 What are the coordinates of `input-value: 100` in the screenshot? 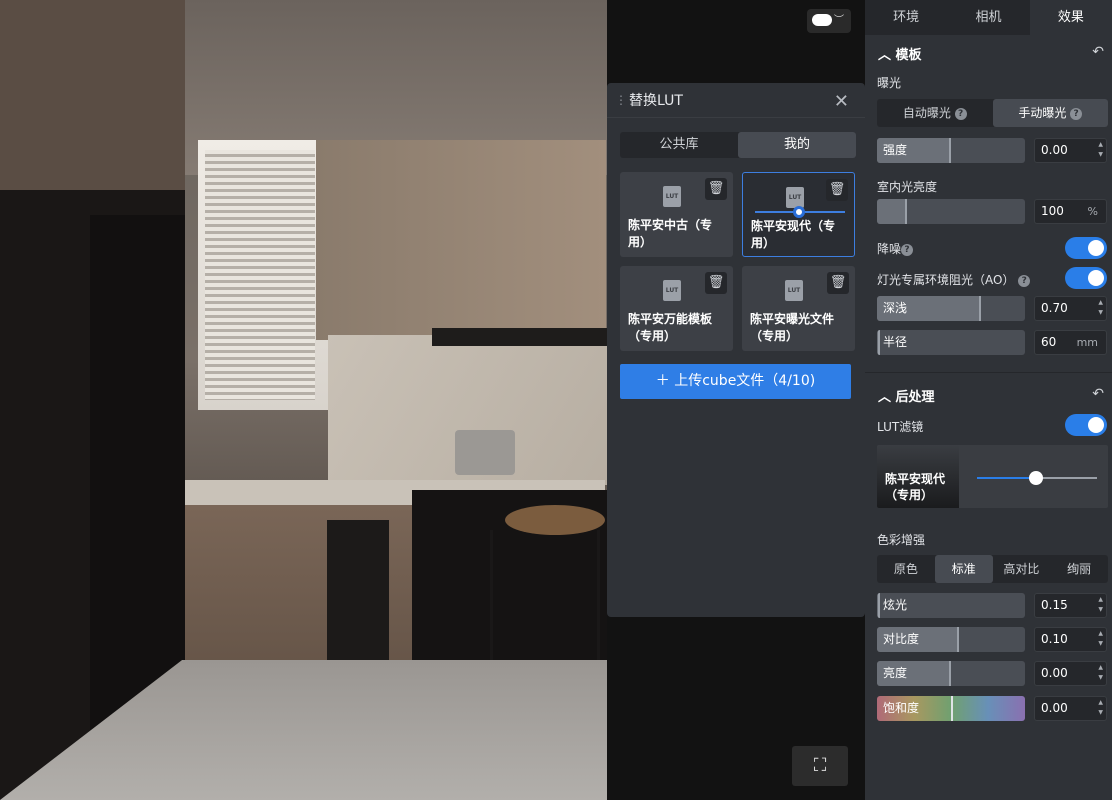 It's located at (1052, 211).